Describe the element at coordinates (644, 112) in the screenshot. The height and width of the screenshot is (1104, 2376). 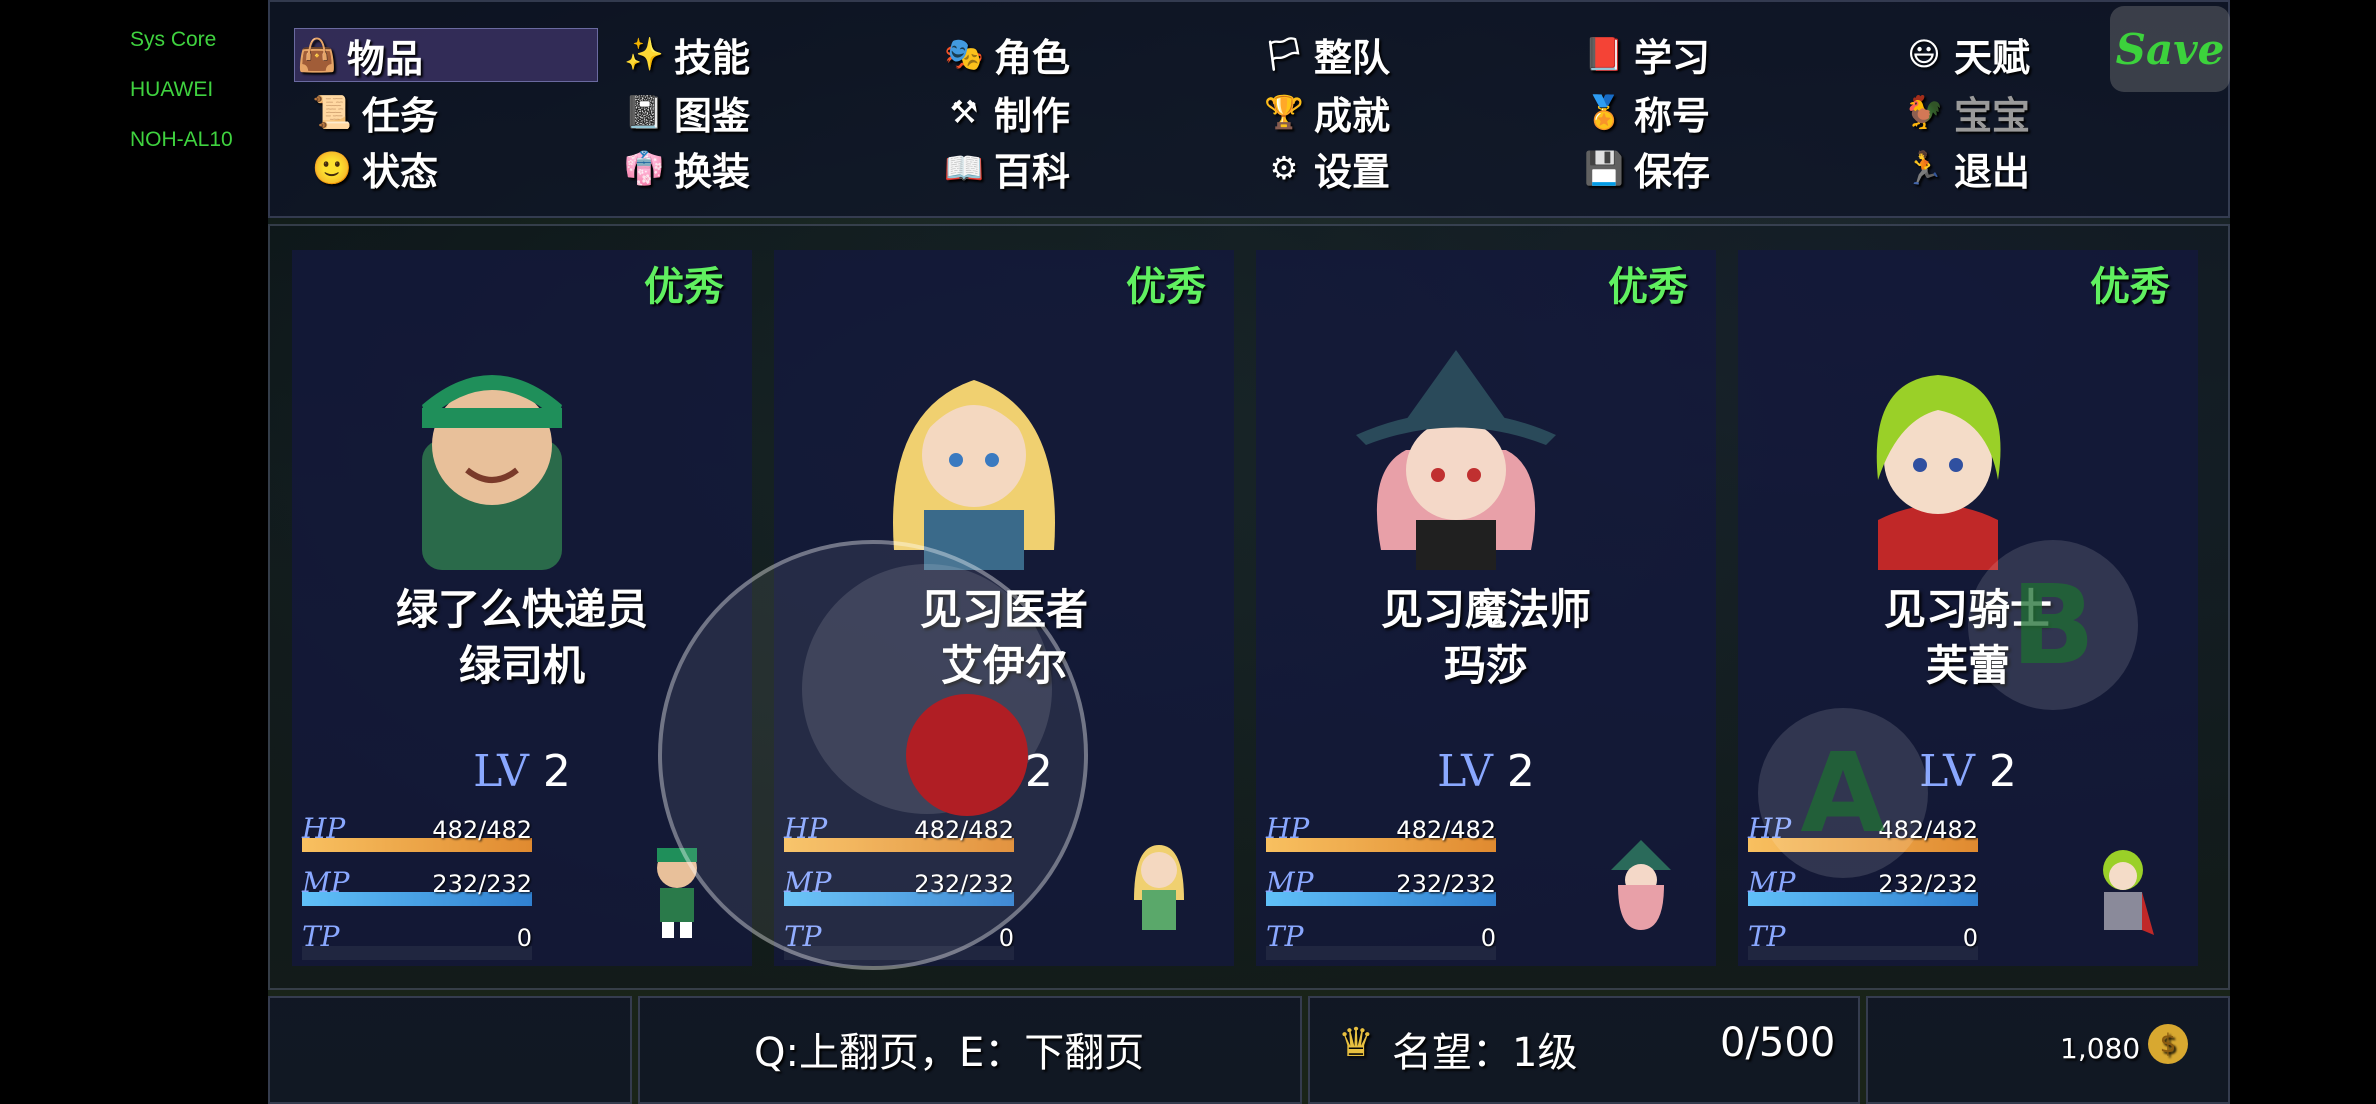
I see `album-icon: 📓` at that location.